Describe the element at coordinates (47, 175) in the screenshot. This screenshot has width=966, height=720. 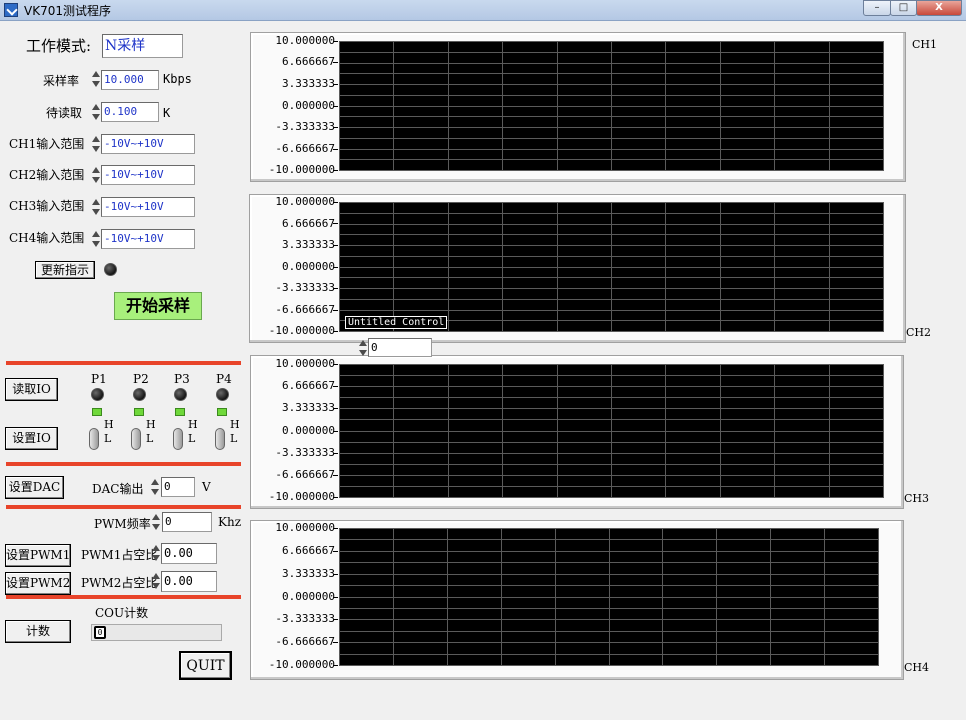
I see `ch2-range-label: CH2输入范围` at that location.